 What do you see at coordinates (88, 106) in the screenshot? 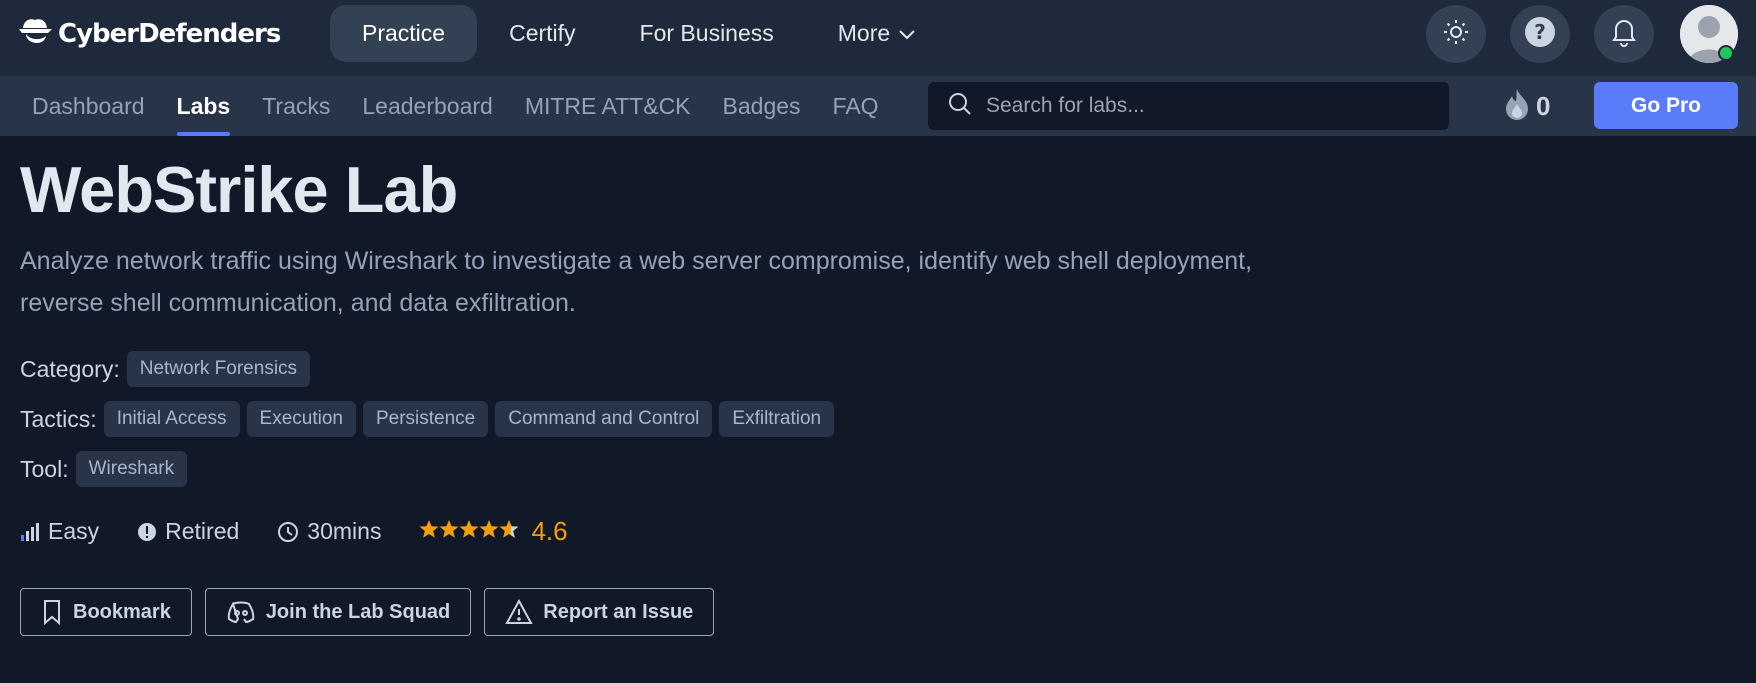
I see `tab-dashboard: Dashboard` at bounding box center [88, 106].